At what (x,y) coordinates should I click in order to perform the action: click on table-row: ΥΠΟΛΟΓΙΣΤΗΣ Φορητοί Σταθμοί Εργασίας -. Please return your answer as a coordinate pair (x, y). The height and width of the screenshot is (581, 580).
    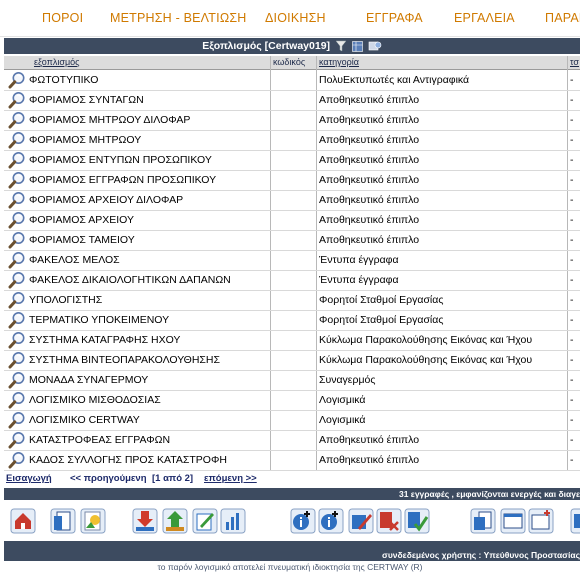
    Looking at the image, I should click on (292, 300).